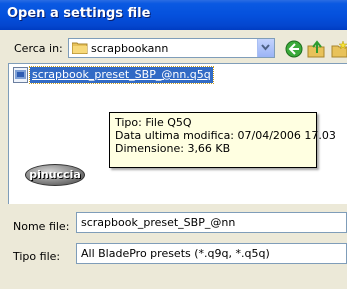 The image size is (347, 289). I want to click on dialog-bottom, so click(173, 281).